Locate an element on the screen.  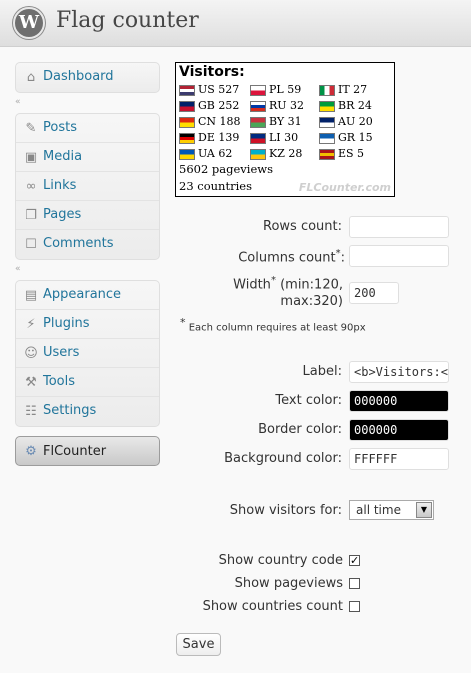
country-count: DE 139 is located at coordinates (219, 137).